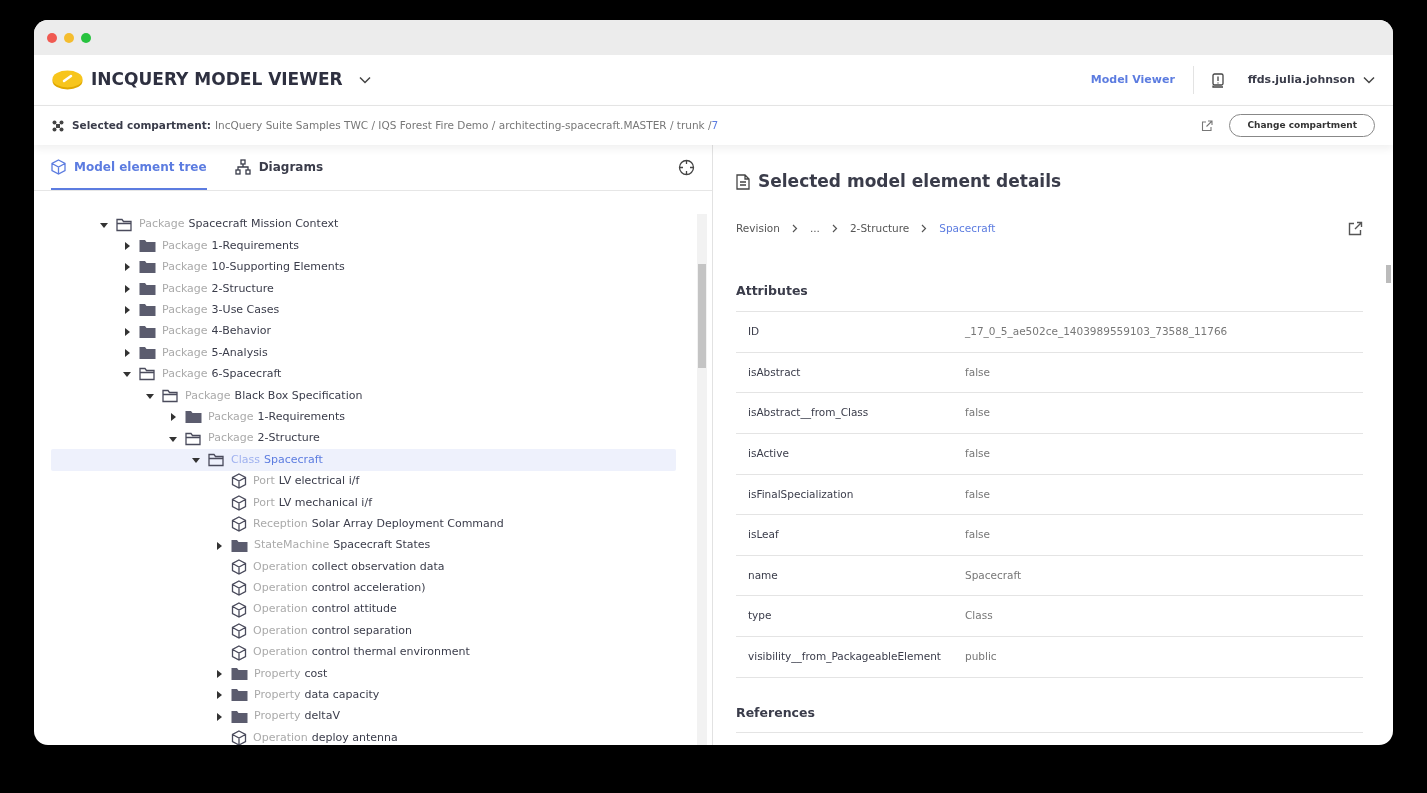  I want to click on attribute-name: isAbstract__from_Class, so click(809, 413).